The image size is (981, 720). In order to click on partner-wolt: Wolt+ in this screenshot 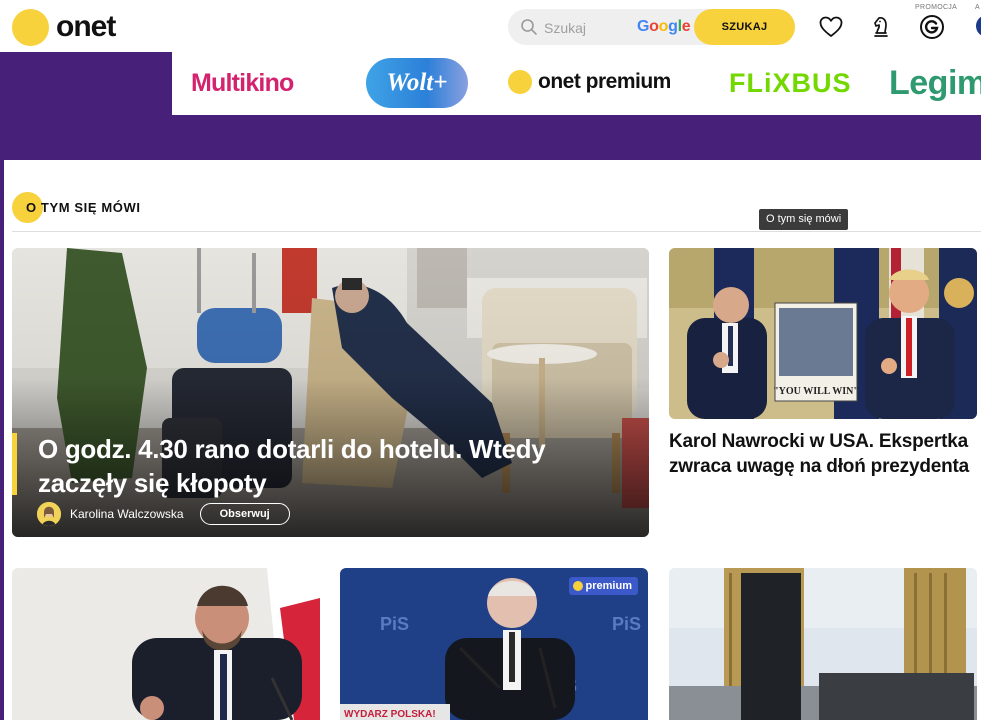, I will do `click(417, 83)`.